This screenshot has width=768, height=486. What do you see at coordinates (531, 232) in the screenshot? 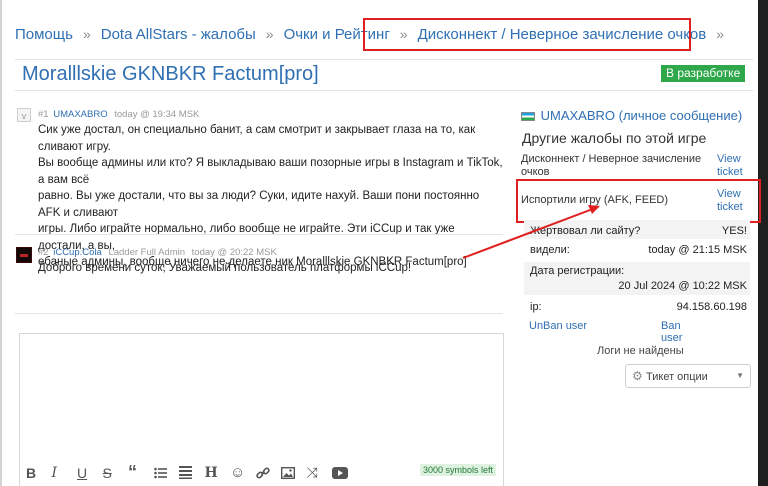
I see `annotation-arrow` at bounding box center [531, 232].